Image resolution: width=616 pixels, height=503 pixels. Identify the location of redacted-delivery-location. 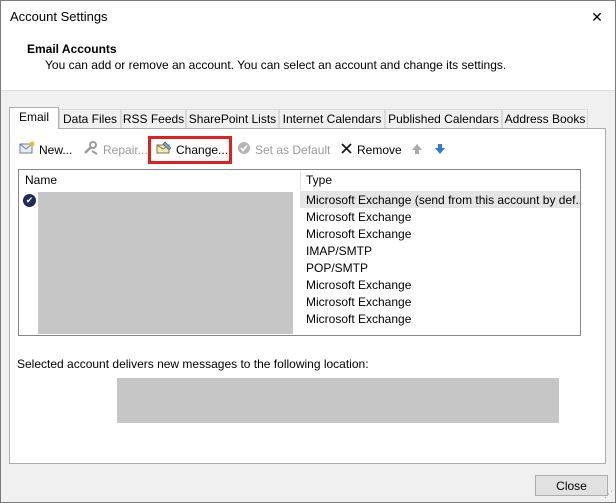
(338, 400).